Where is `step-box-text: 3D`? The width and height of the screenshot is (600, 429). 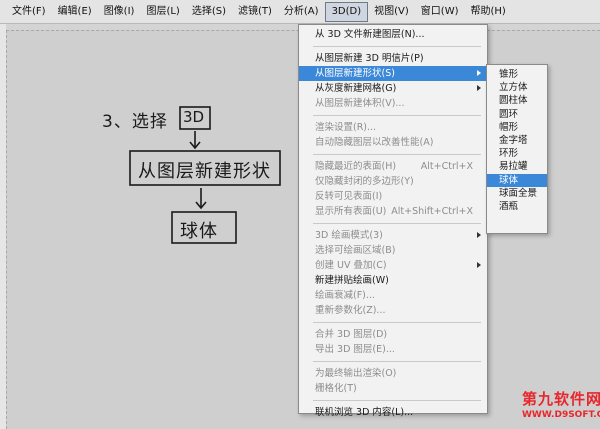 step-box-text: 3D is located at coordinates (194, 117).